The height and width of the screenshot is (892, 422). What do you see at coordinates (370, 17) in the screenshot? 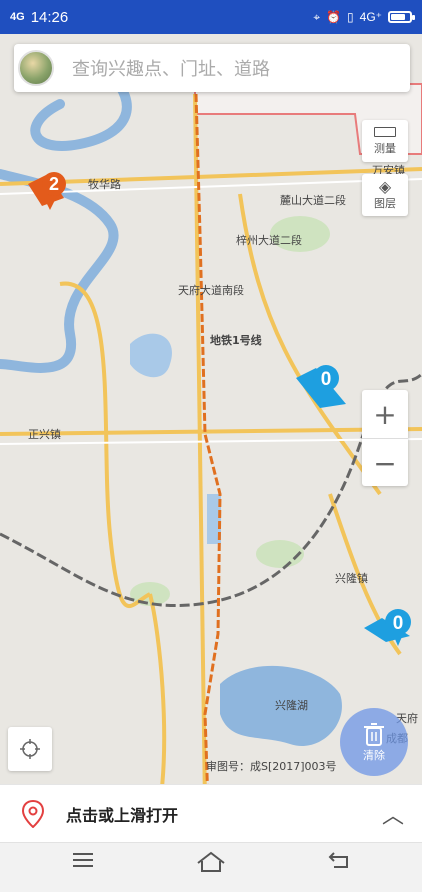
I see `network-badge: 4G⁺` at bounding box center [370, 17].